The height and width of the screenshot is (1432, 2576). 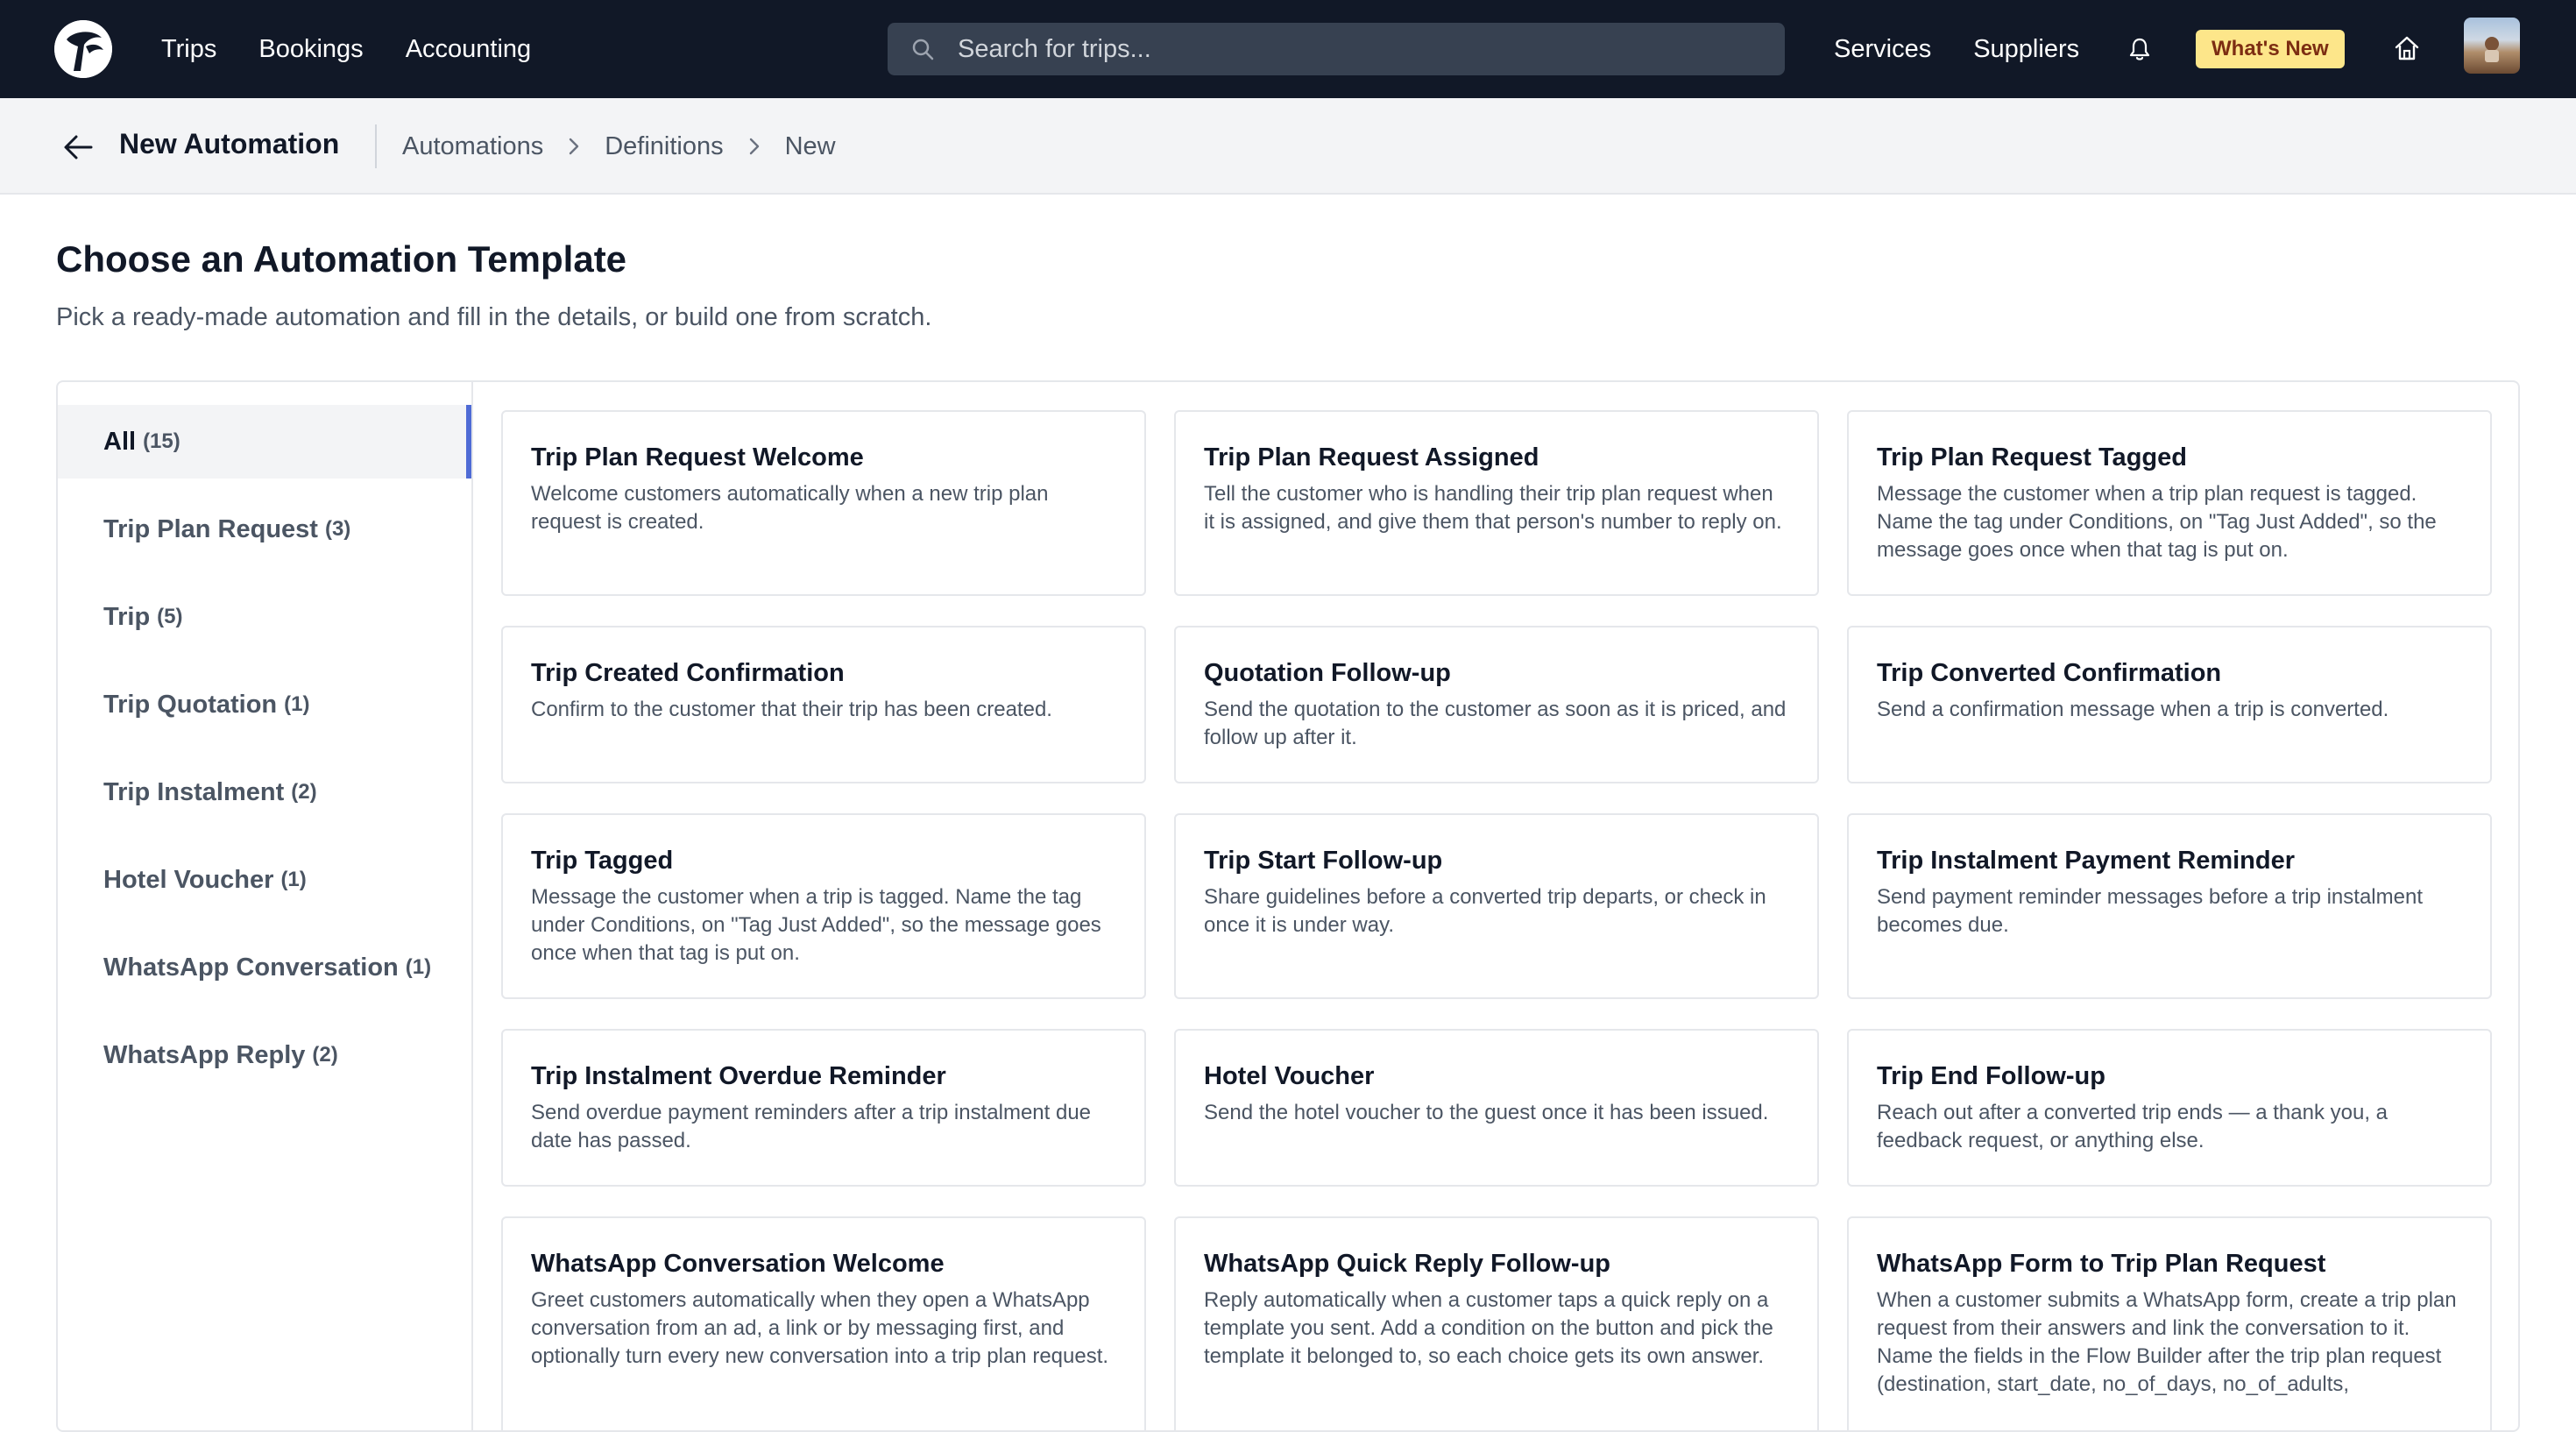 What do you see at coordinates (188, 49) in the screenshot?
I see `nav-trips: Trips` at bounding box center [188, 49].